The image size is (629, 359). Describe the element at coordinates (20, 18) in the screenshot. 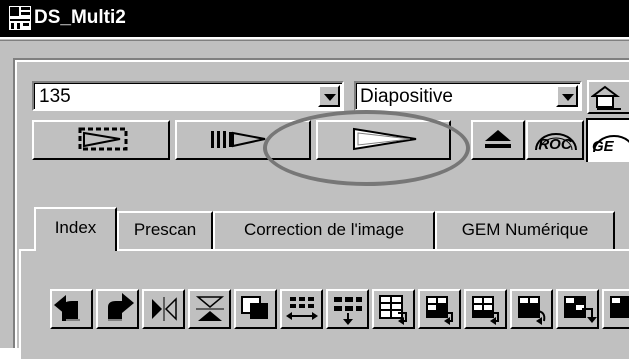

I see `ds-multi-app-icon` at that location.